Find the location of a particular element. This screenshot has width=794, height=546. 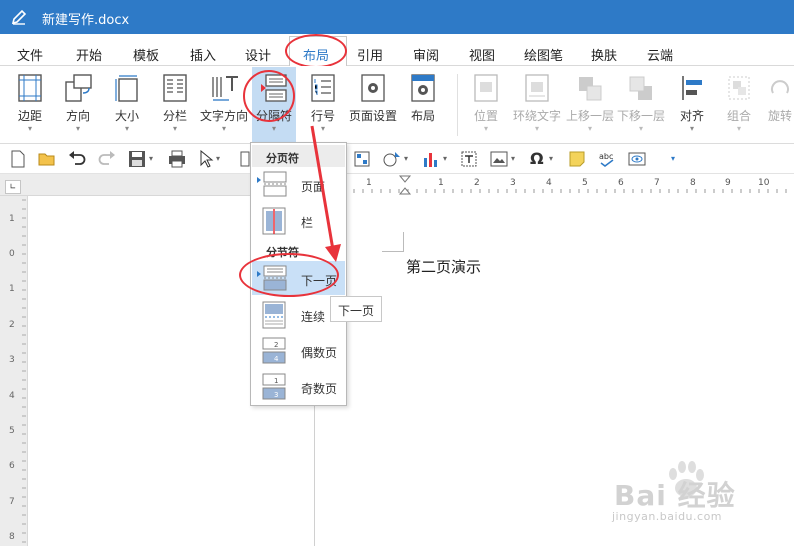

menu-layout: 布局 is located at coordinates (316, 54).